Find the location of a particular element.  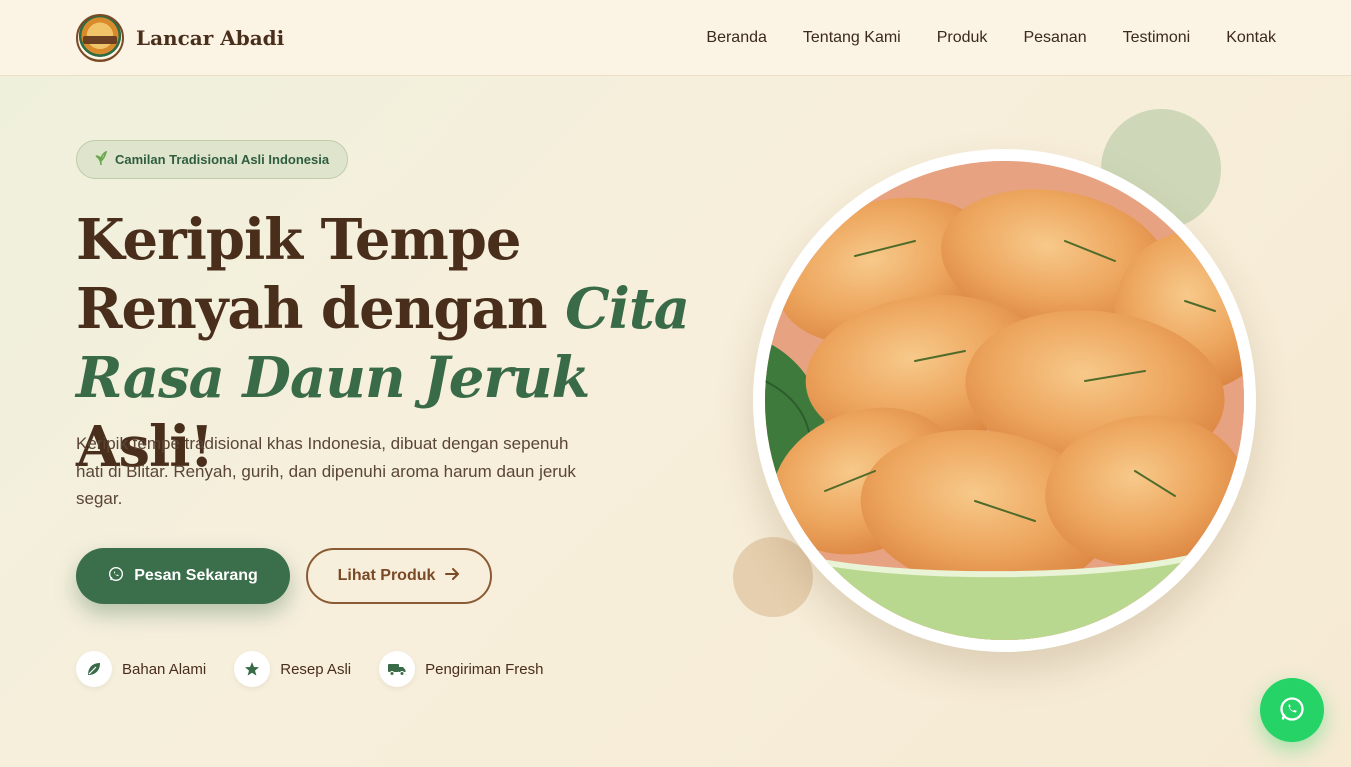

arrow-right-icon is located at coordinates (452, 576).